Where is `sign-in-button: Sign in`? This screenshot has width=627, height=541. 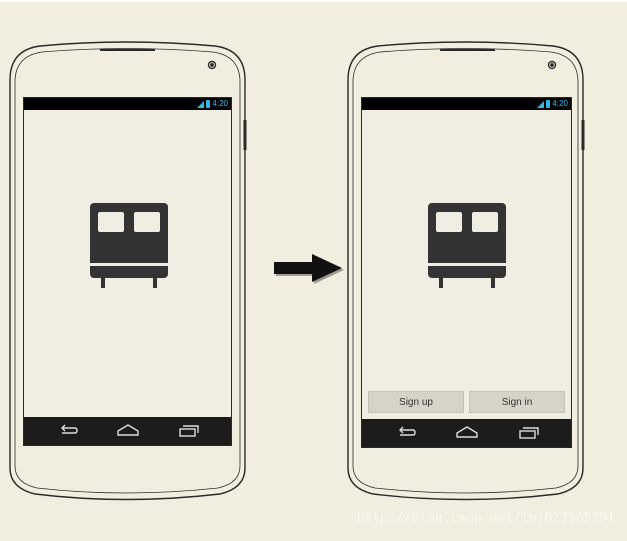
sign-in-button: Sign in is located at coordinates (517, 402).